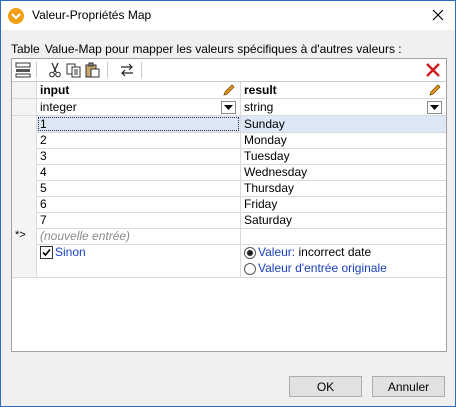 The image size is (456, 407). I want to click on radio-dot, so click(250, 253).